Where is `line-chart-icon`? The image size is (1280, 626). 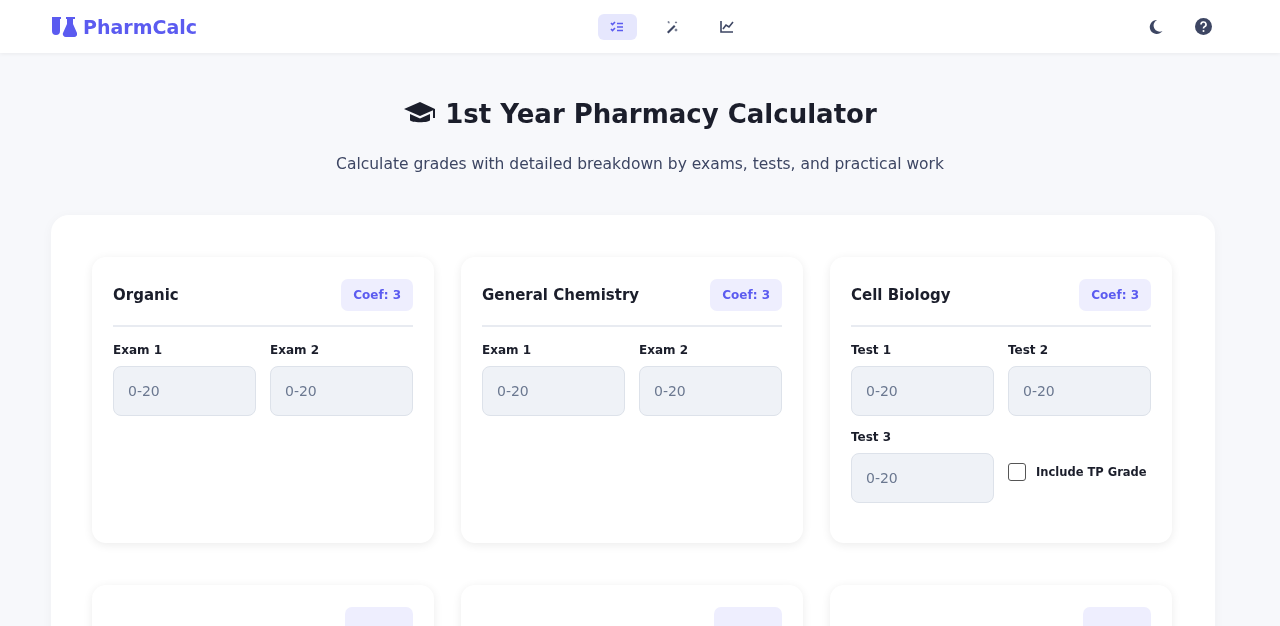 line-chart-icon is located at coordinates (727, 26).